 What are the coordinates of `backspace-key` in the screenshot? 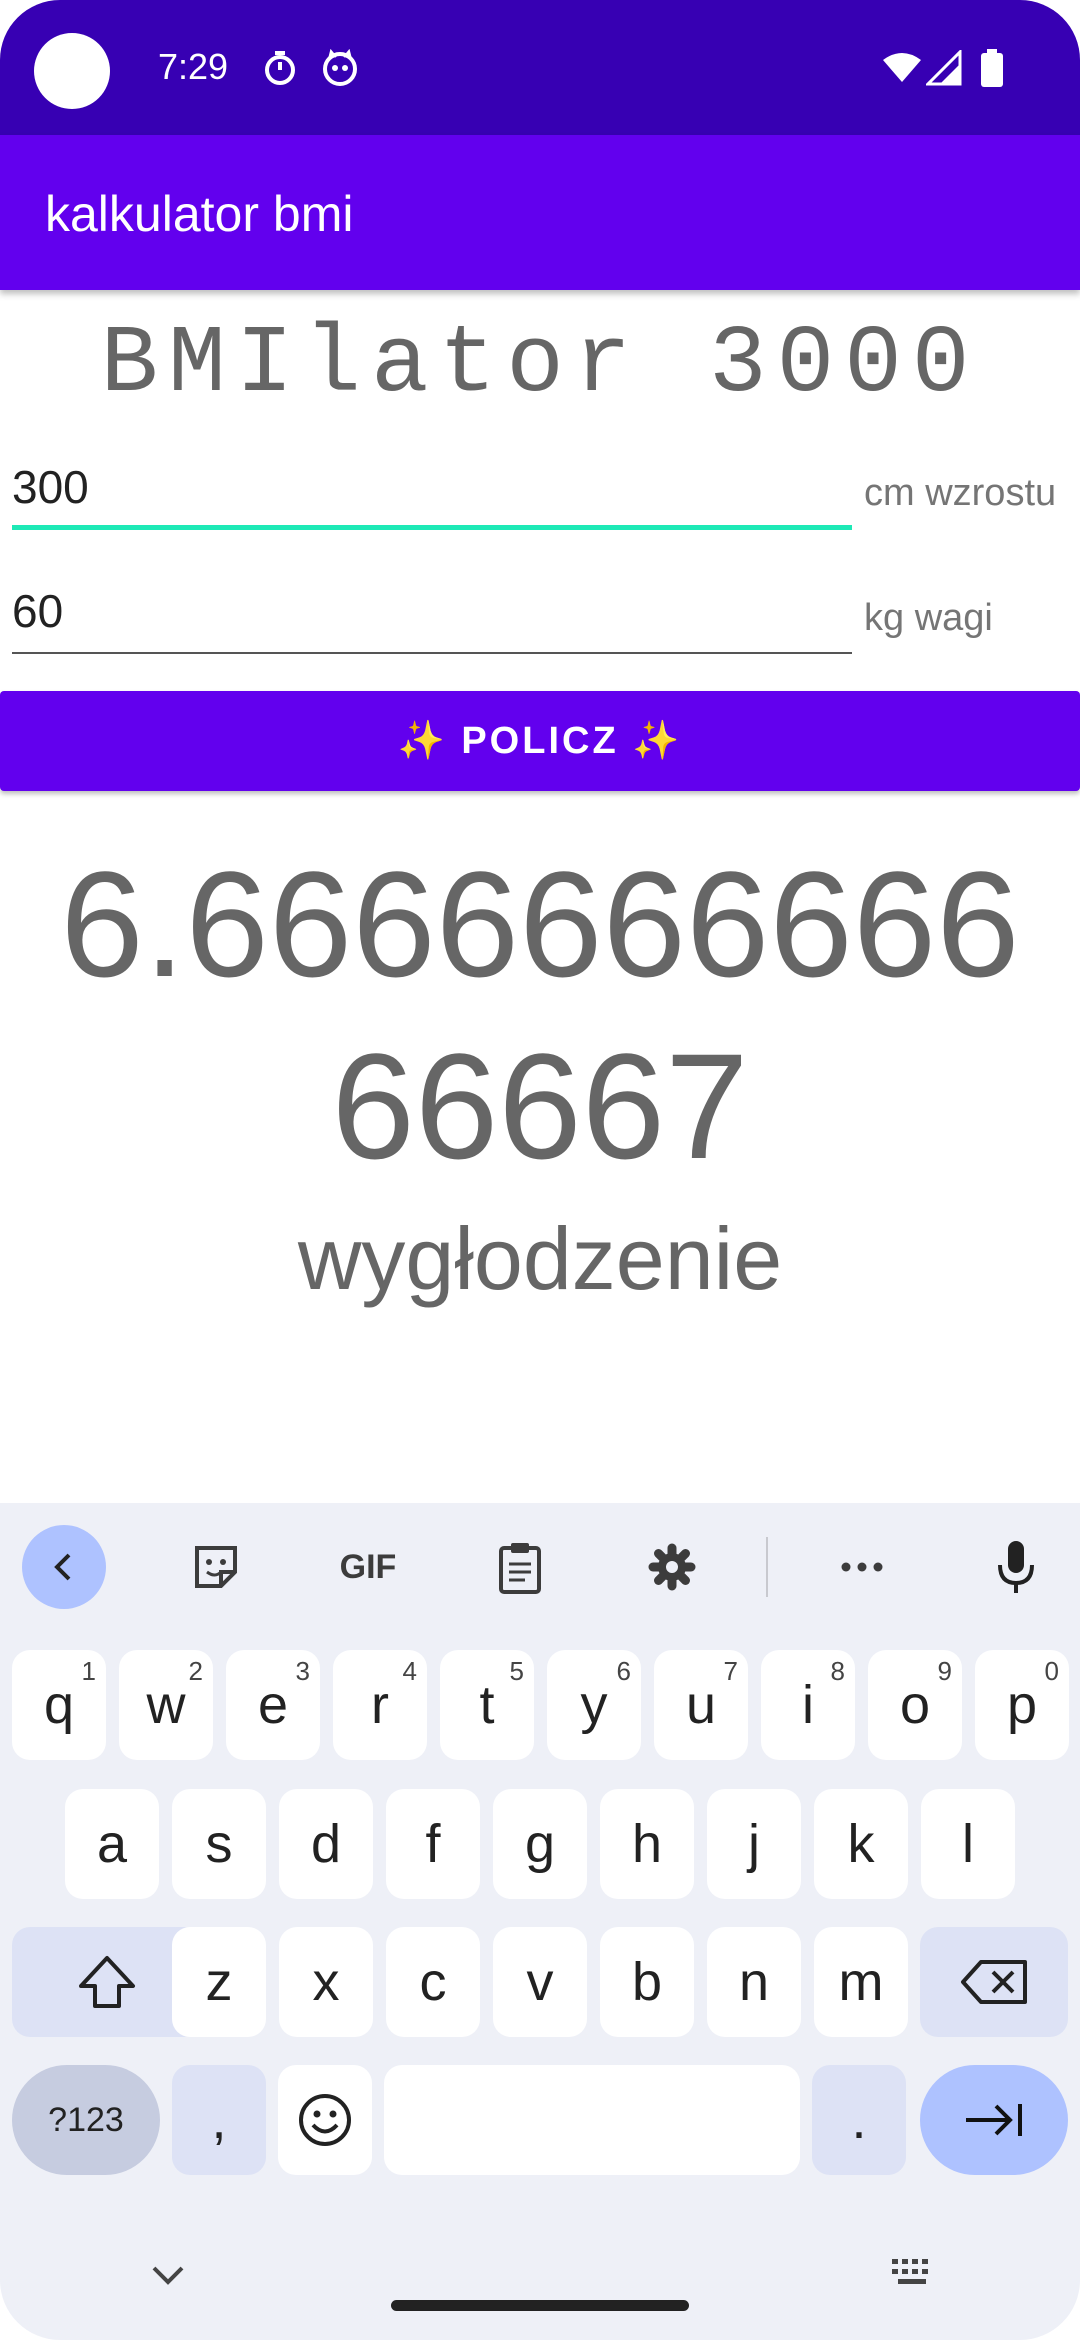 It's located at (994, 1982).